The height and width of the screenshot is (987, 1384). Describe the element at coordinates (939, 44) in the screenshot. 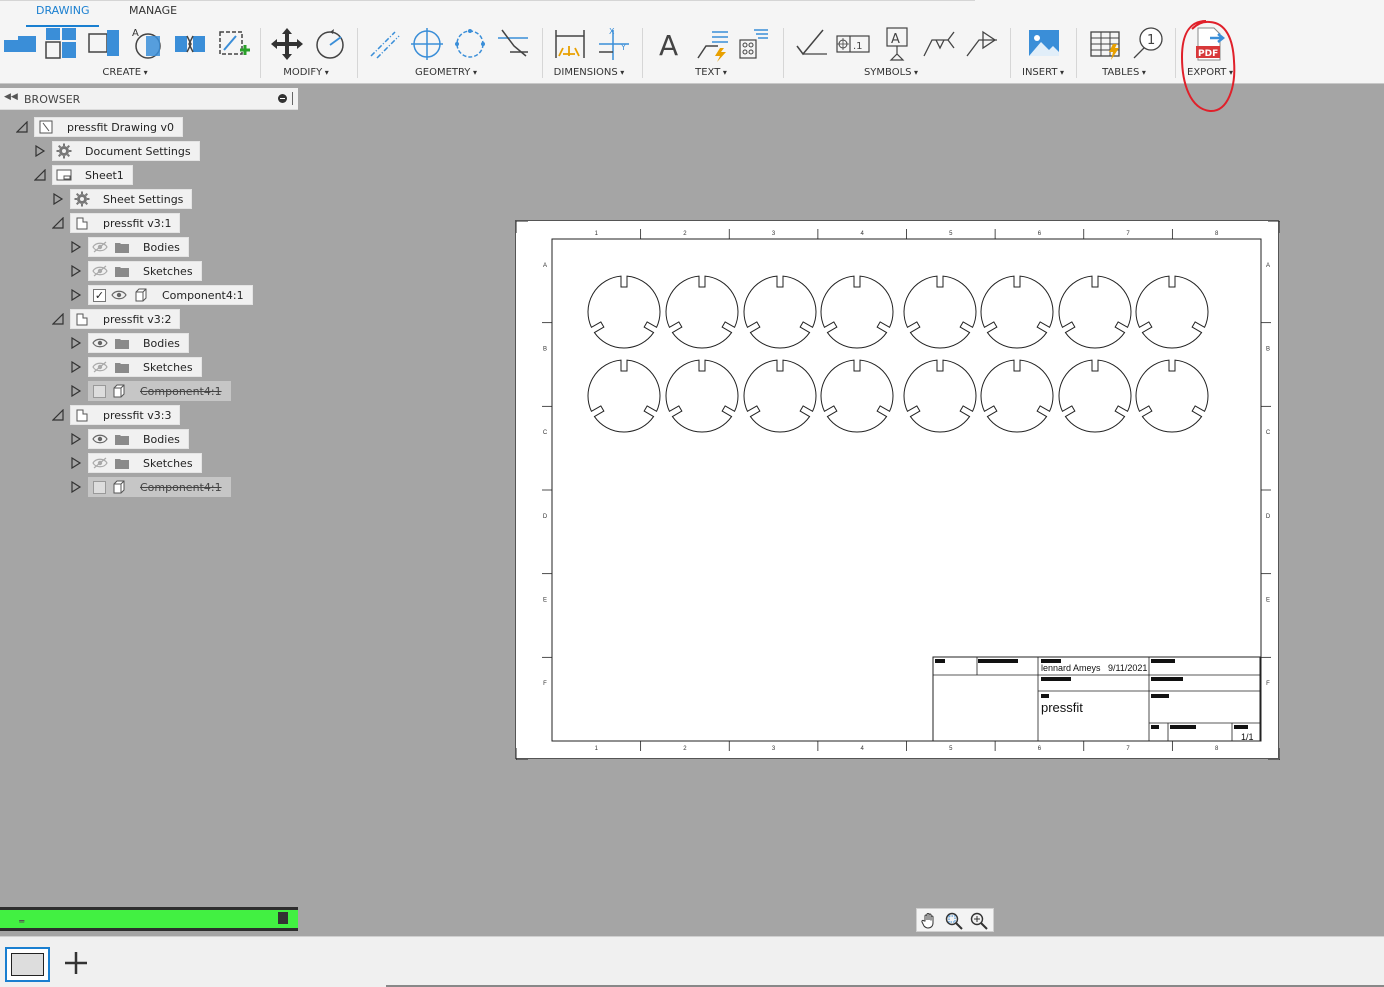

I see `welding-symbol-icon` at that location.